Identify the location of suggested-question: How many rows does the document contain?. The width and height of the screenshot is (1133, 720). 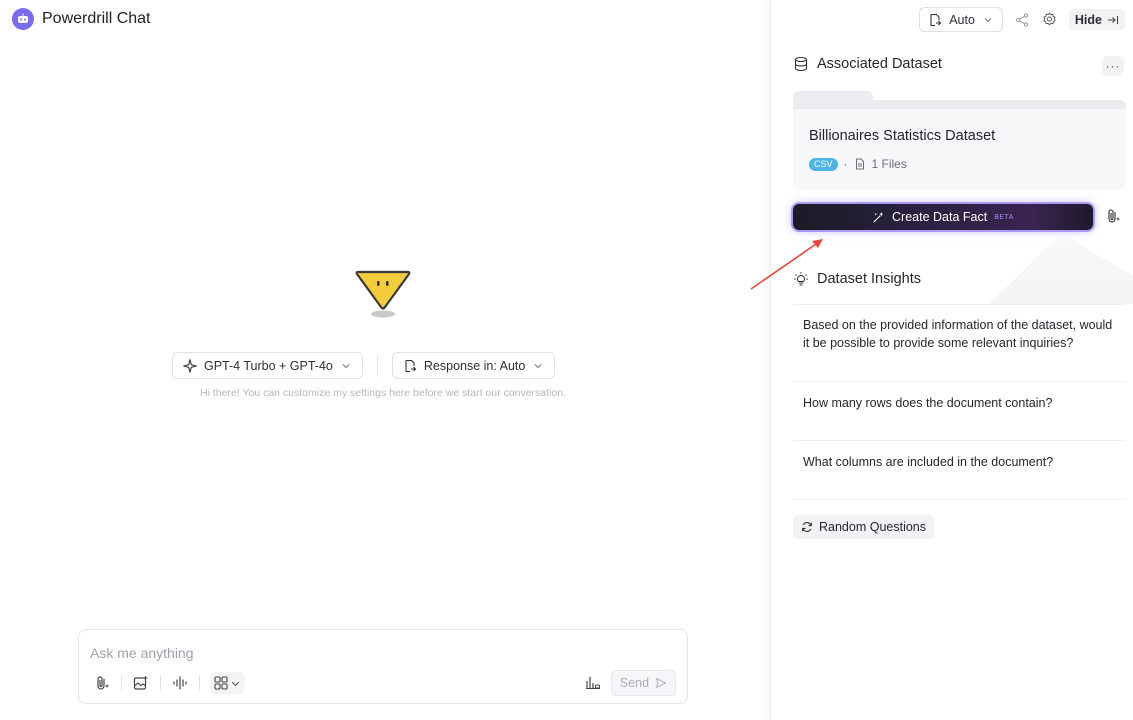
(959, 403).